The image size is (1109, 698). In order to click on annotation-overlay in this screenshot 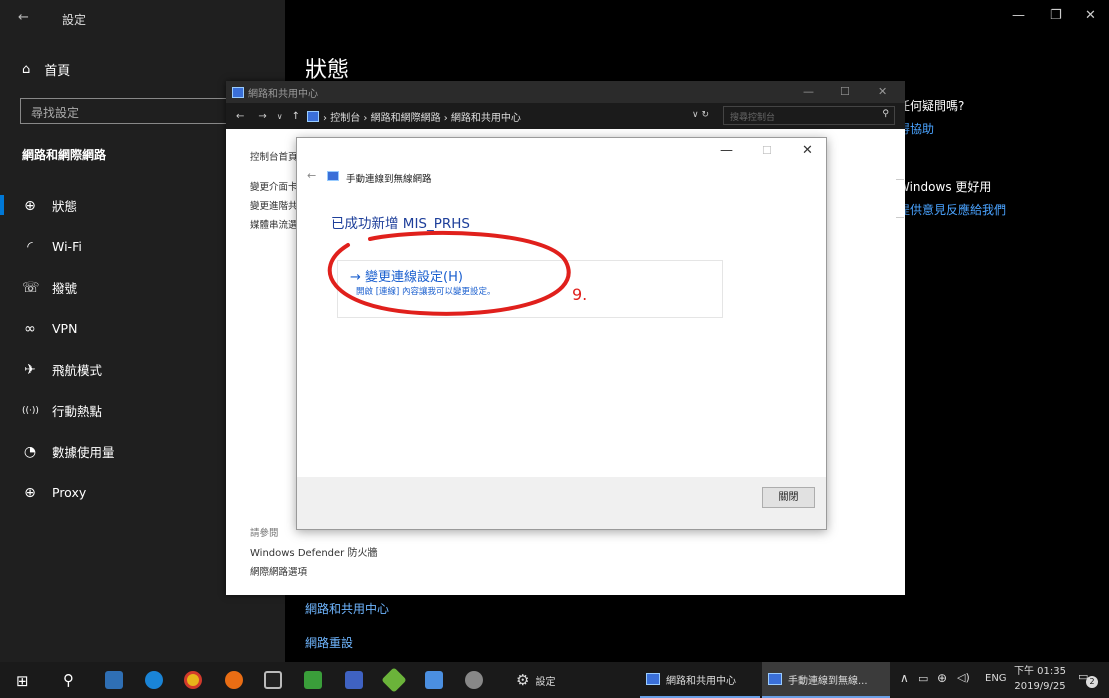, I will do `click(449, 273)`.